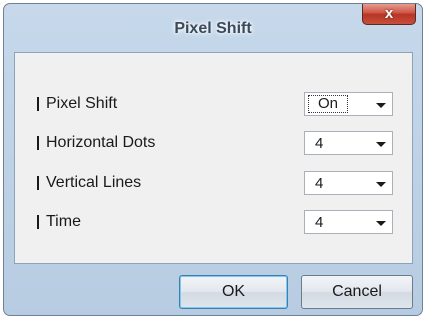 The image size is (427, 320). What do you see at coordinates (82, 103) in the screenshot?
I see `setting-label-text: Pixel Shift` at bounding box center [82, 103].